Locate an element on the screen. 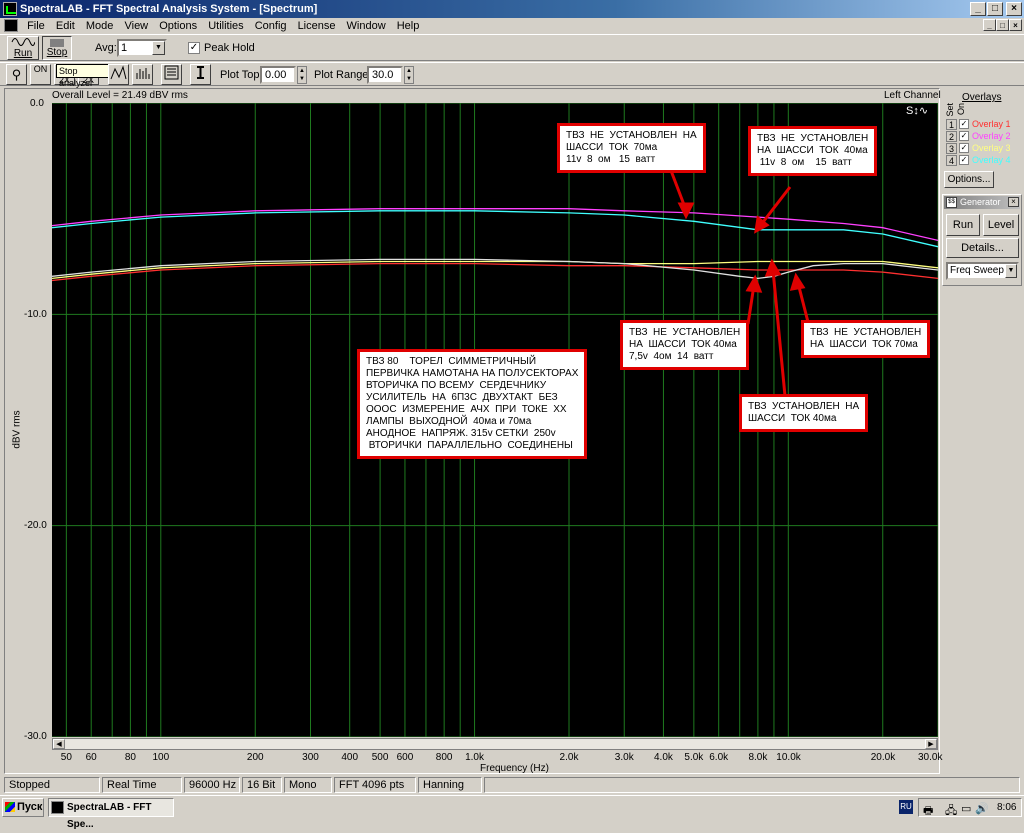 Image resolution: width=1024 pixels, height=833 pixels. overlay-name: Overlay 1 is located at coordinates (991, 124).